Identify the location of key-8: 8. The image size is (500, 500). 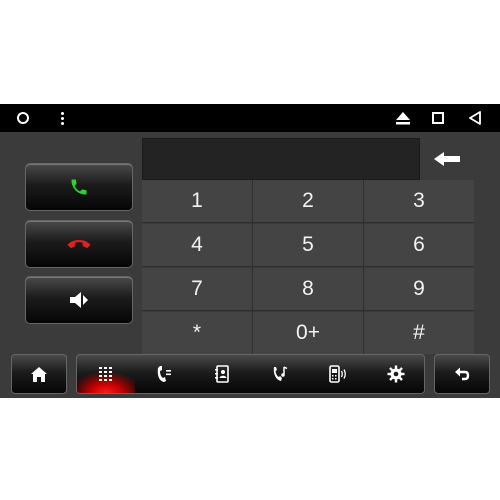
(308, 289).